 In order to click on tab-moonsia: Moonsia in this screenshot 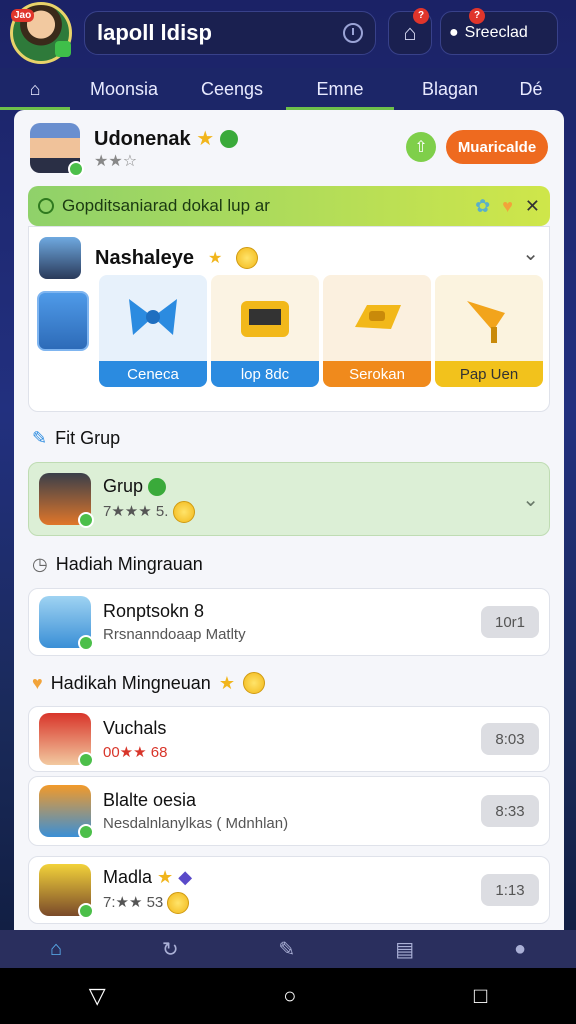, I will do `click(124, 89)`.